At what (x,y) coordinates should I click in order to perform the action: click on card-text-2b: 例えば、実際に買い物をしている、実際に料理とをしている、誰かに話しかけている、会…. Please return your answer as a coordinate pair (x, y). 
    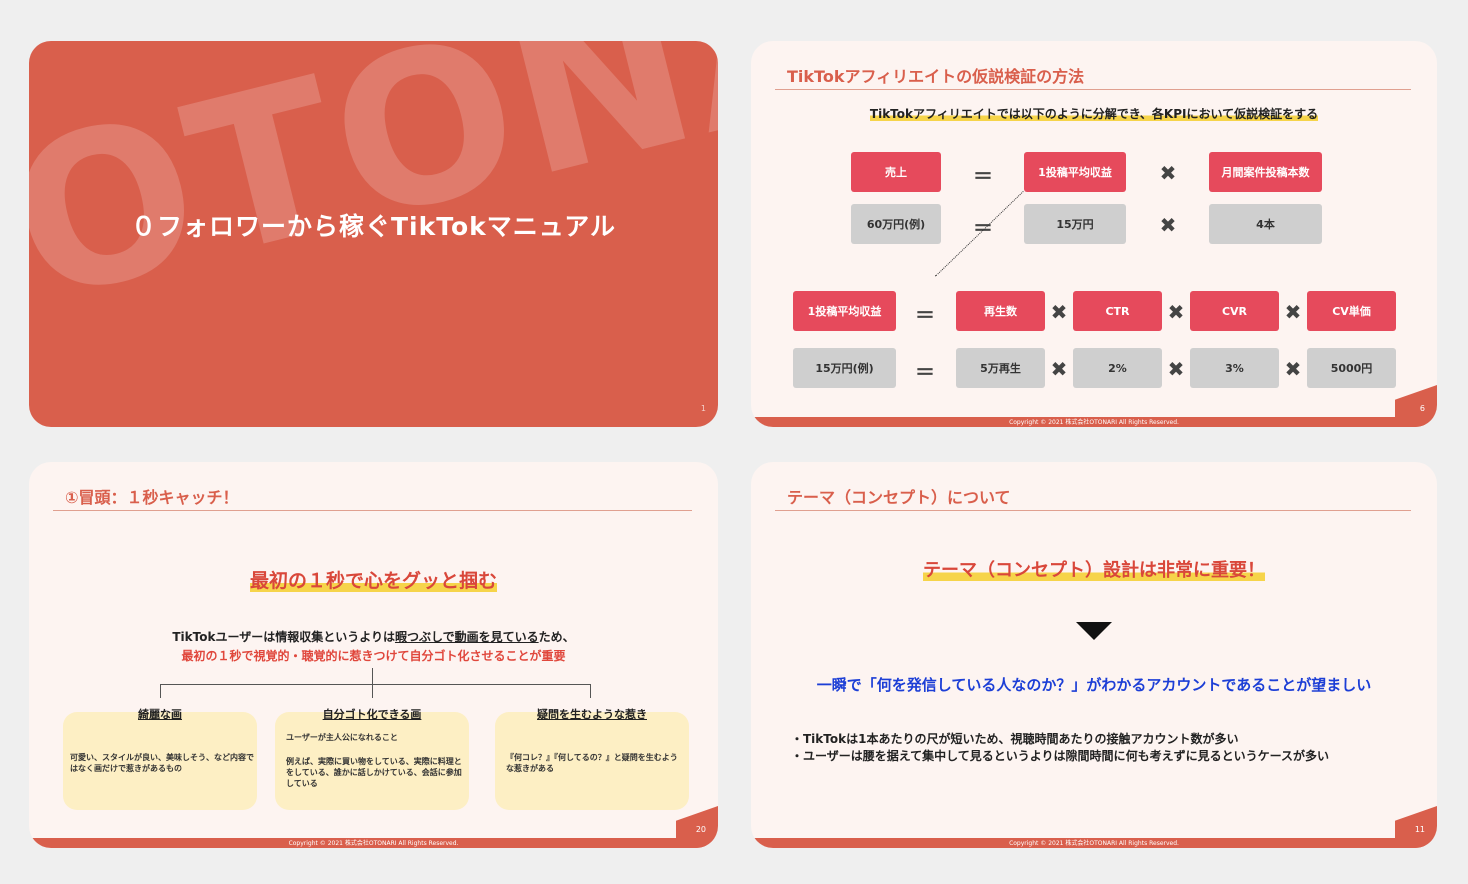
    Looking at the image, I should click on (374, 773).